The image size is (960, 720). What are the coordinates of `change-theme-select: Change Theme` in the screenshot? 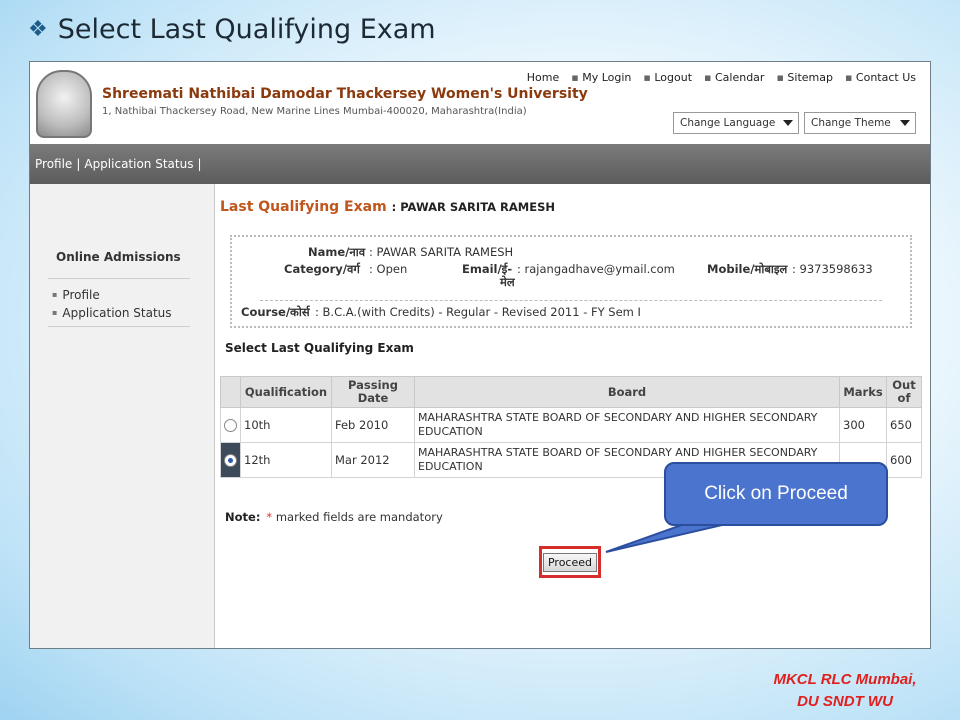 It's located at (860, 123).